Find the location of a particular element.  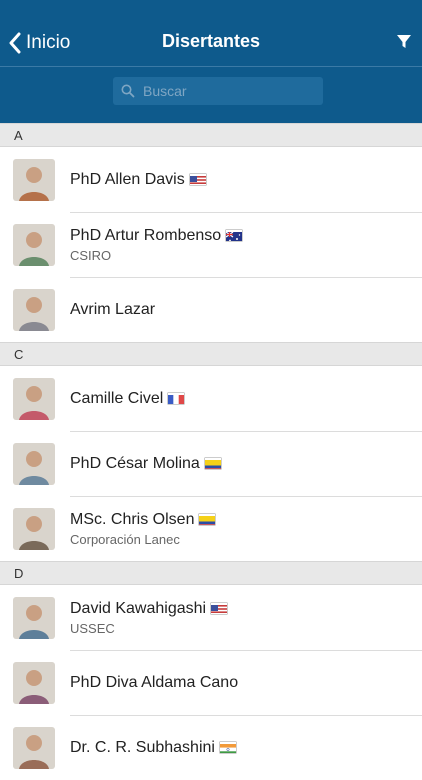

speaker-row: David Kawahigashi USSEC is located at coordinates (211, 618).